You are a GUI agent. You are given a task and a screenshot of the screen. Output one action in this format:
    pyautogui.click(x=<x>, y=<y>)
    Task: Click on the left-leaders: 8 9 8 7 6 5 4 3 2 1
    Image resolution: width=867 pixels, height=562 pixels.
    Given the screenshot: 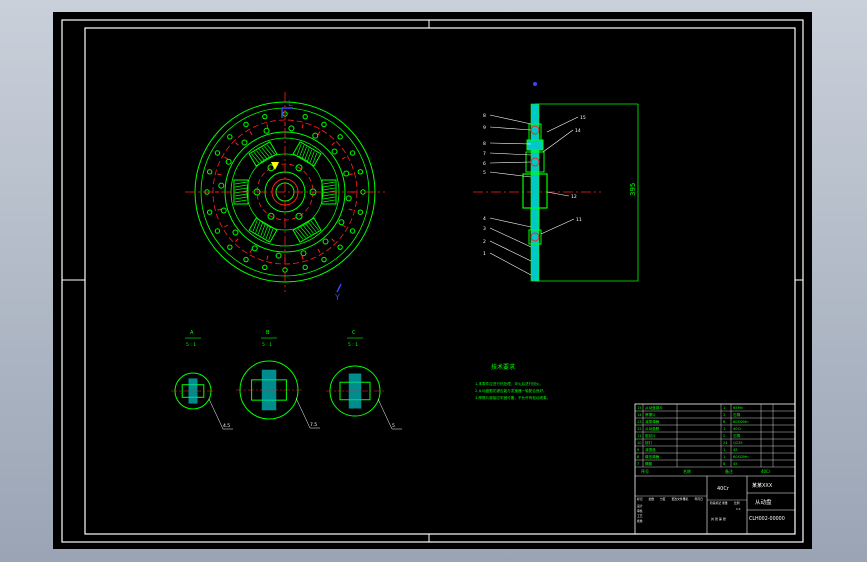 What is the action you would take?
    pyautogui.click(x=507, y=194)
    